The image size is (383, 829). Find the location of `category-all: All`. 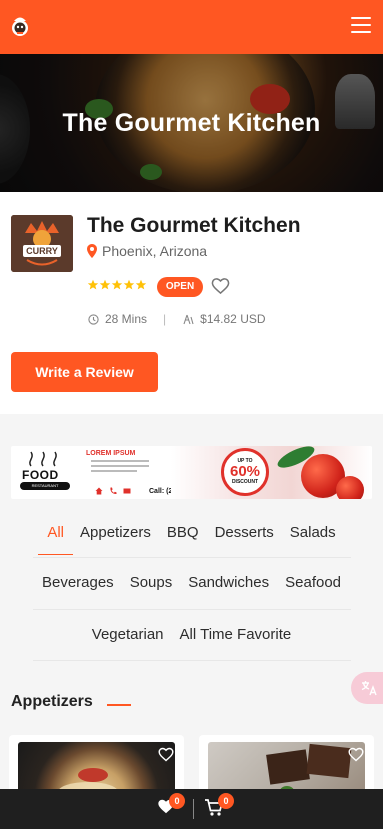

category-all: All is located at coordinates (55, 539).